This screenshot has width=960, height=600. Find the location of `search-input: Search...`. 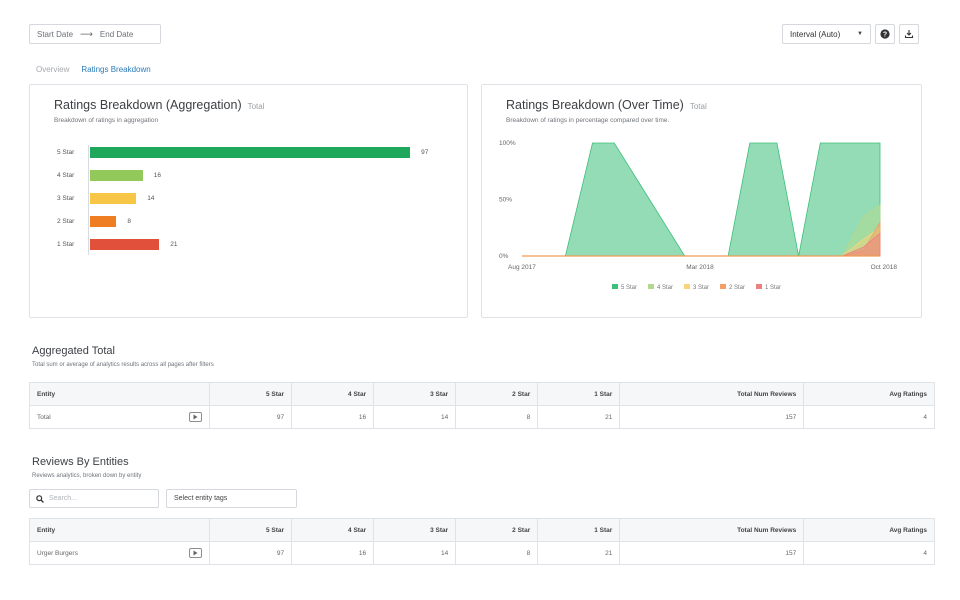

search-input: Search... is located at coordinates (94, 498).